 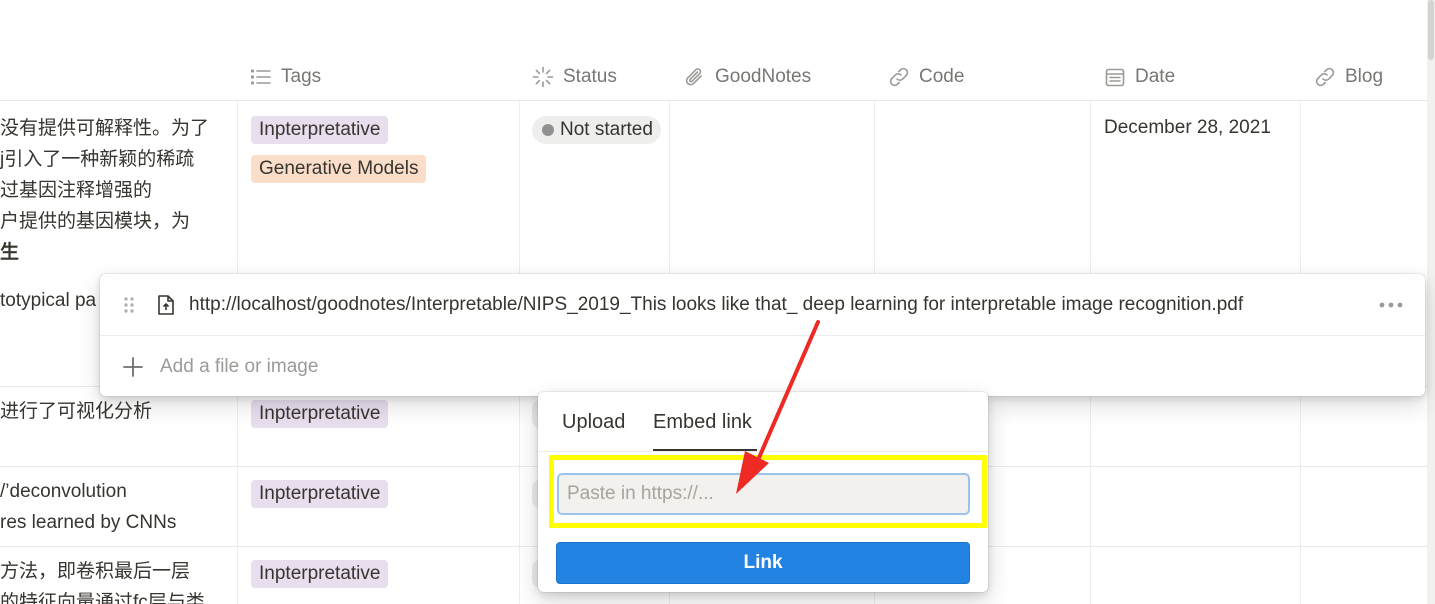 What do you see at coordinates (763, 494) in the screenshot?
I see `embed-url-input` at bounding box center [763, 494].